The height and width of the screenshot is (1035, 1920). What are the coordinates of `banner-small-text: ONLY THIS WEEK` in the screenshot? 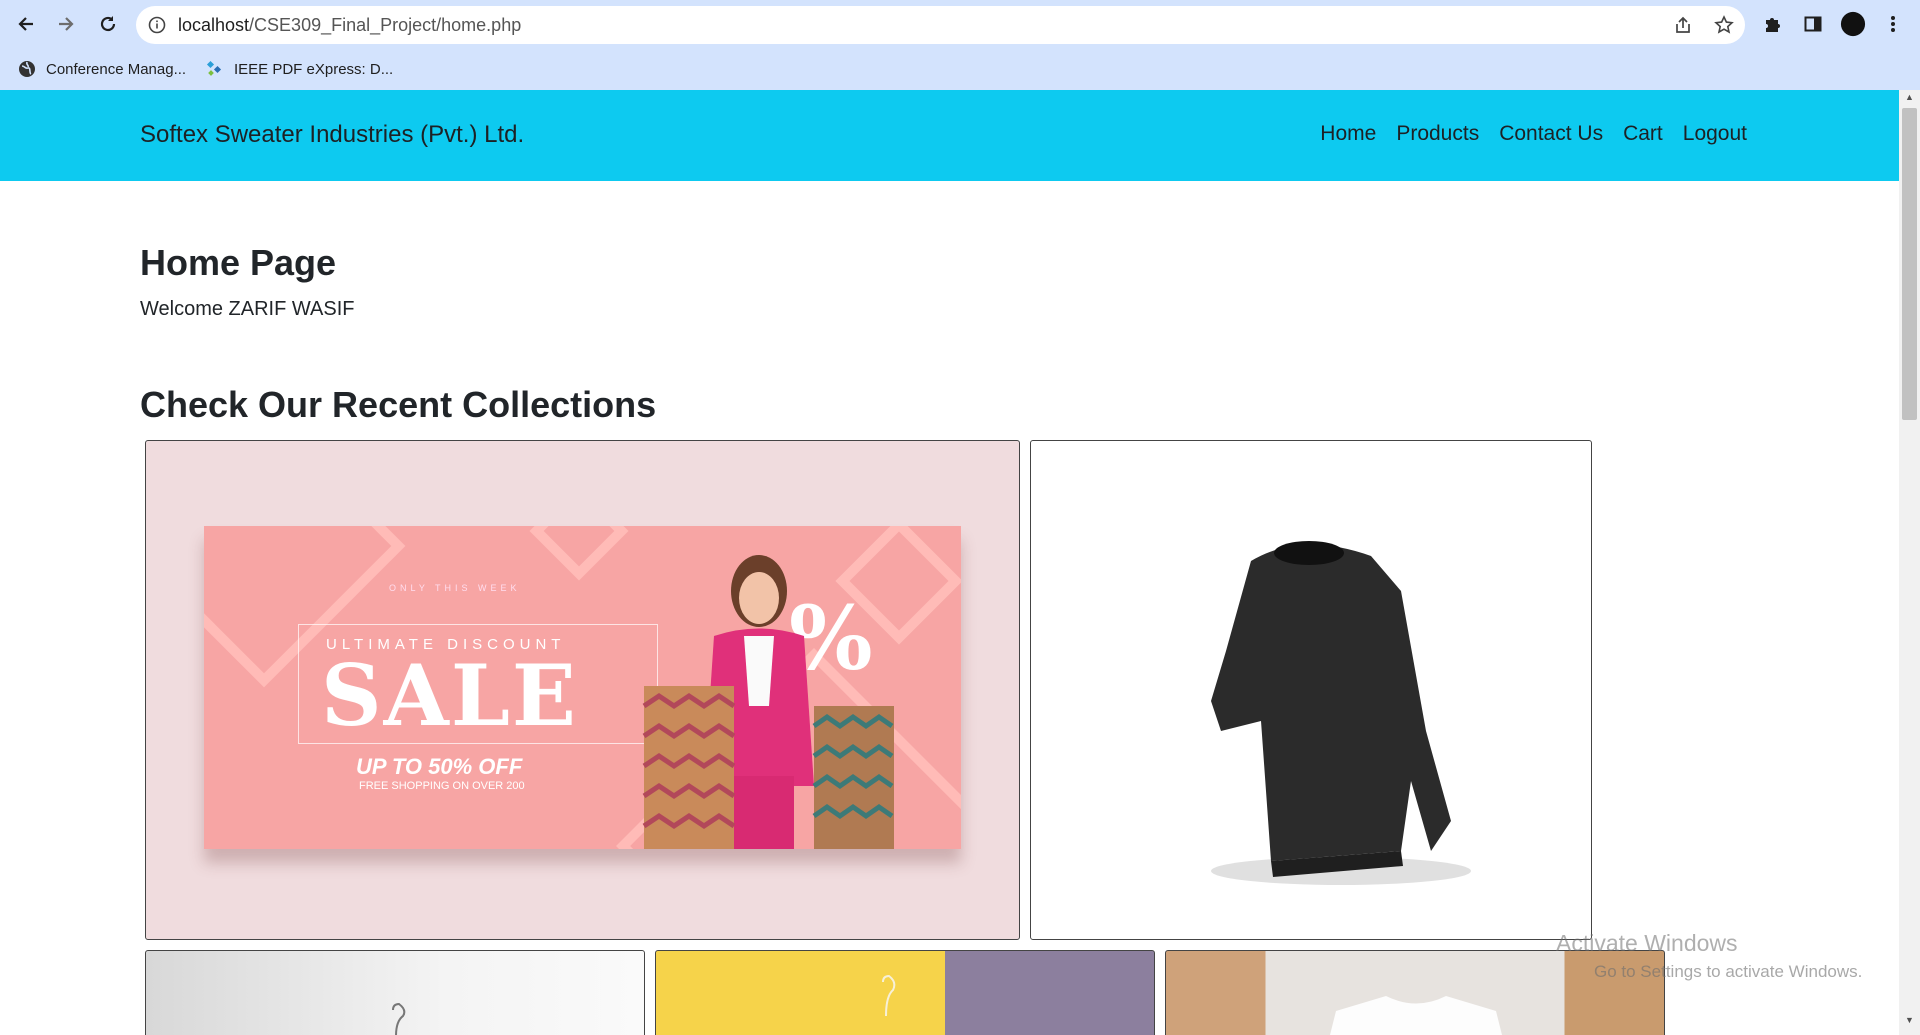 It's located at (455, 588).